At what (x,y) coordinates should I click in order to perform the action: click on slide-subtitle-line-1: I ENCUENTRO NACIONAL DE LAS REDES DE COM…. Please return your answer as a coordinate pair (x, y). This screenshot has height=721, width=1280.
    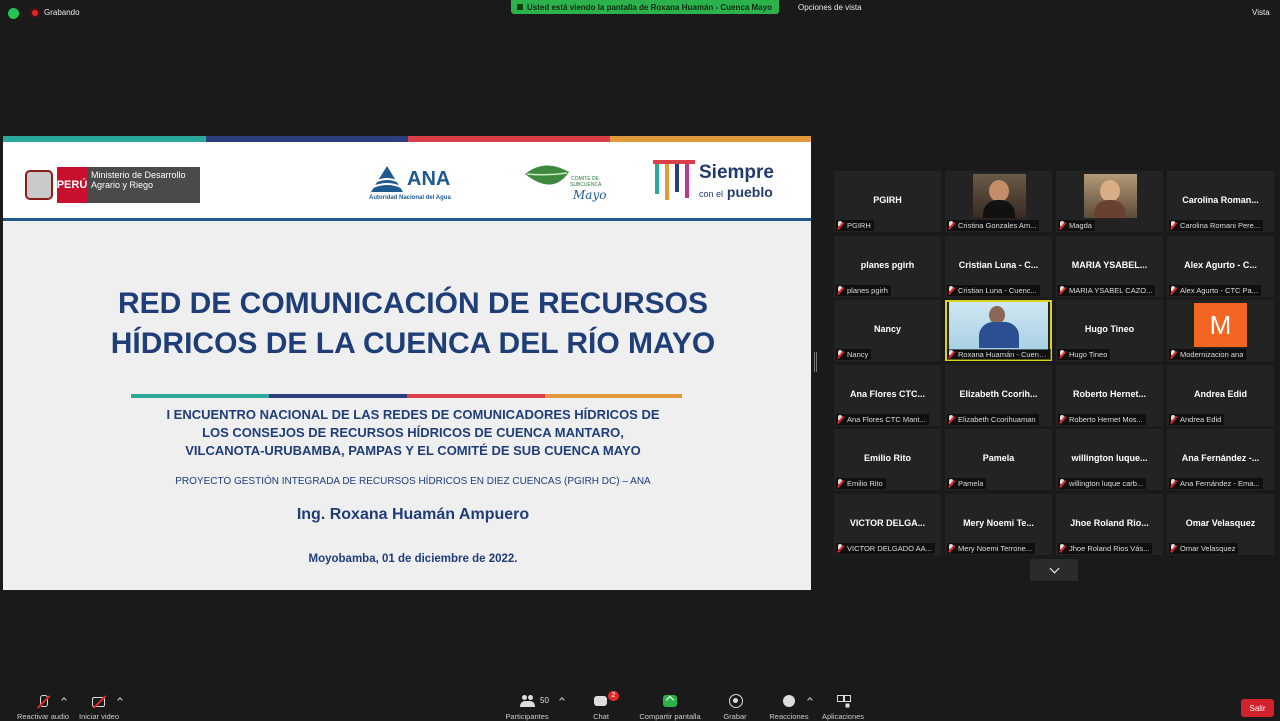
    Looking at the image, I should click on (413, 414).